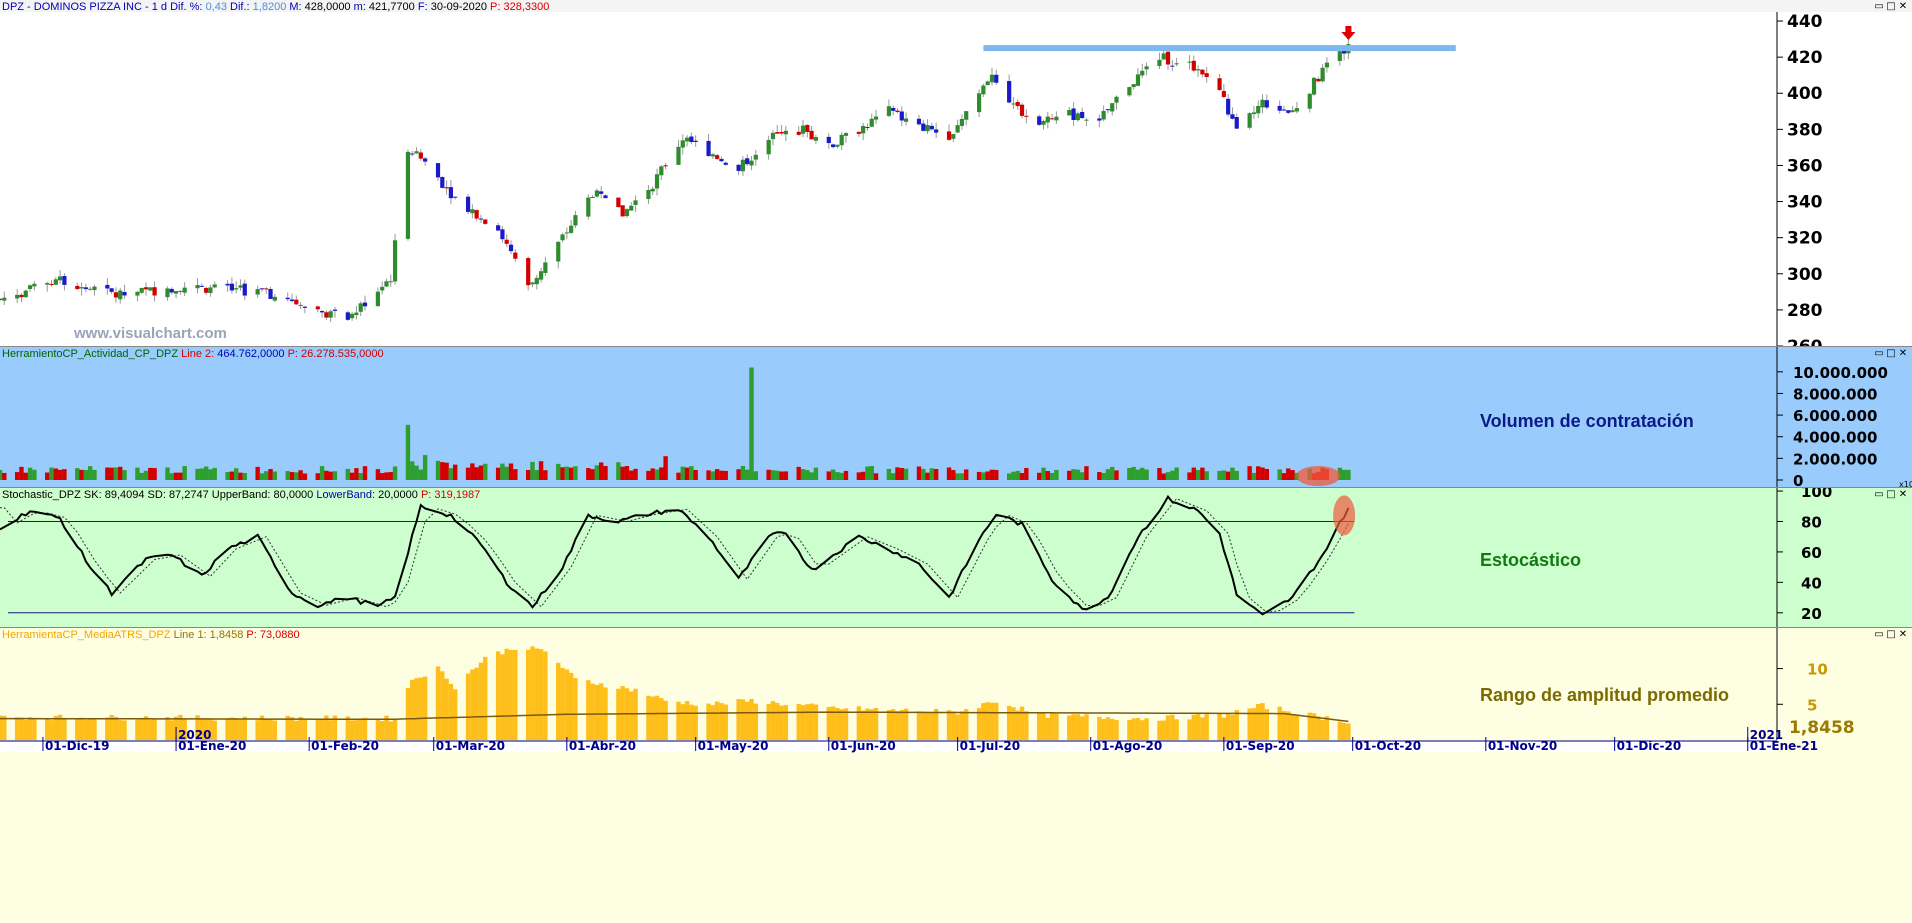  Describe the element at coordinates (863, 746) in the screenshot. I see `x-axis-tick-label: 01-Jun-20` at that location.